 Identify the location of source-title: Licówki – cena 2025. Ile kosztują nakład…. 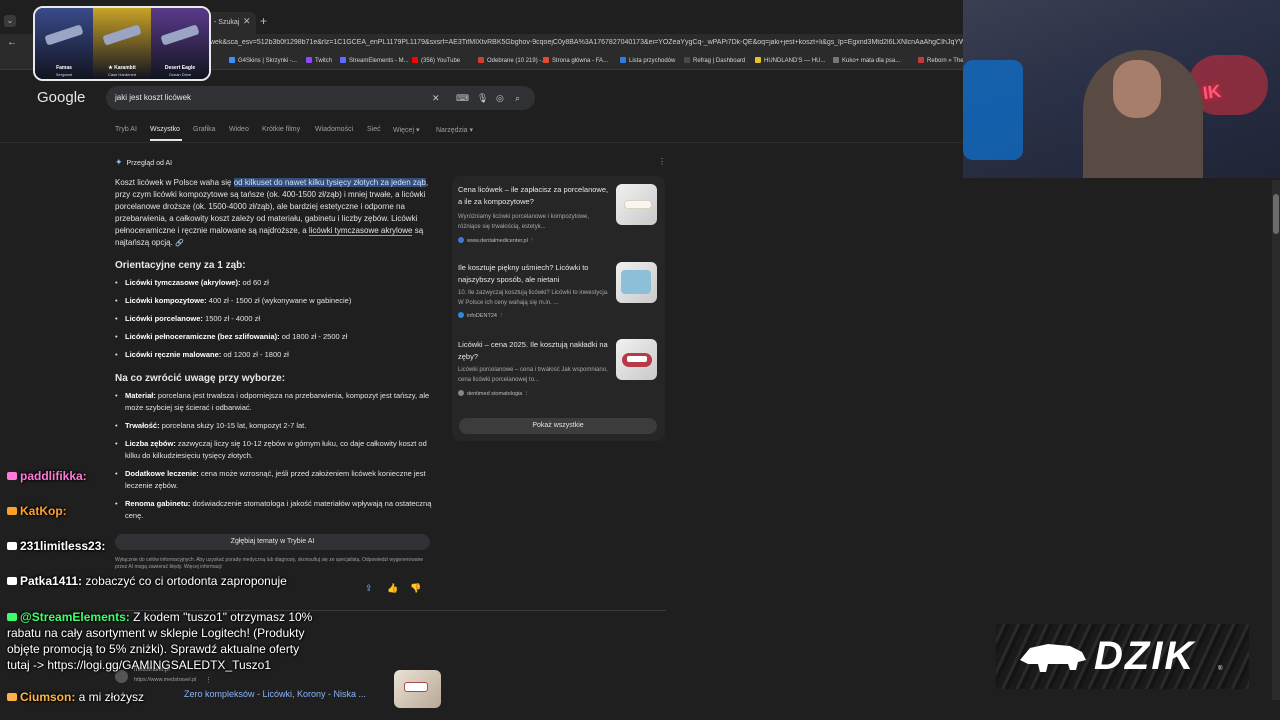
(534, 351).